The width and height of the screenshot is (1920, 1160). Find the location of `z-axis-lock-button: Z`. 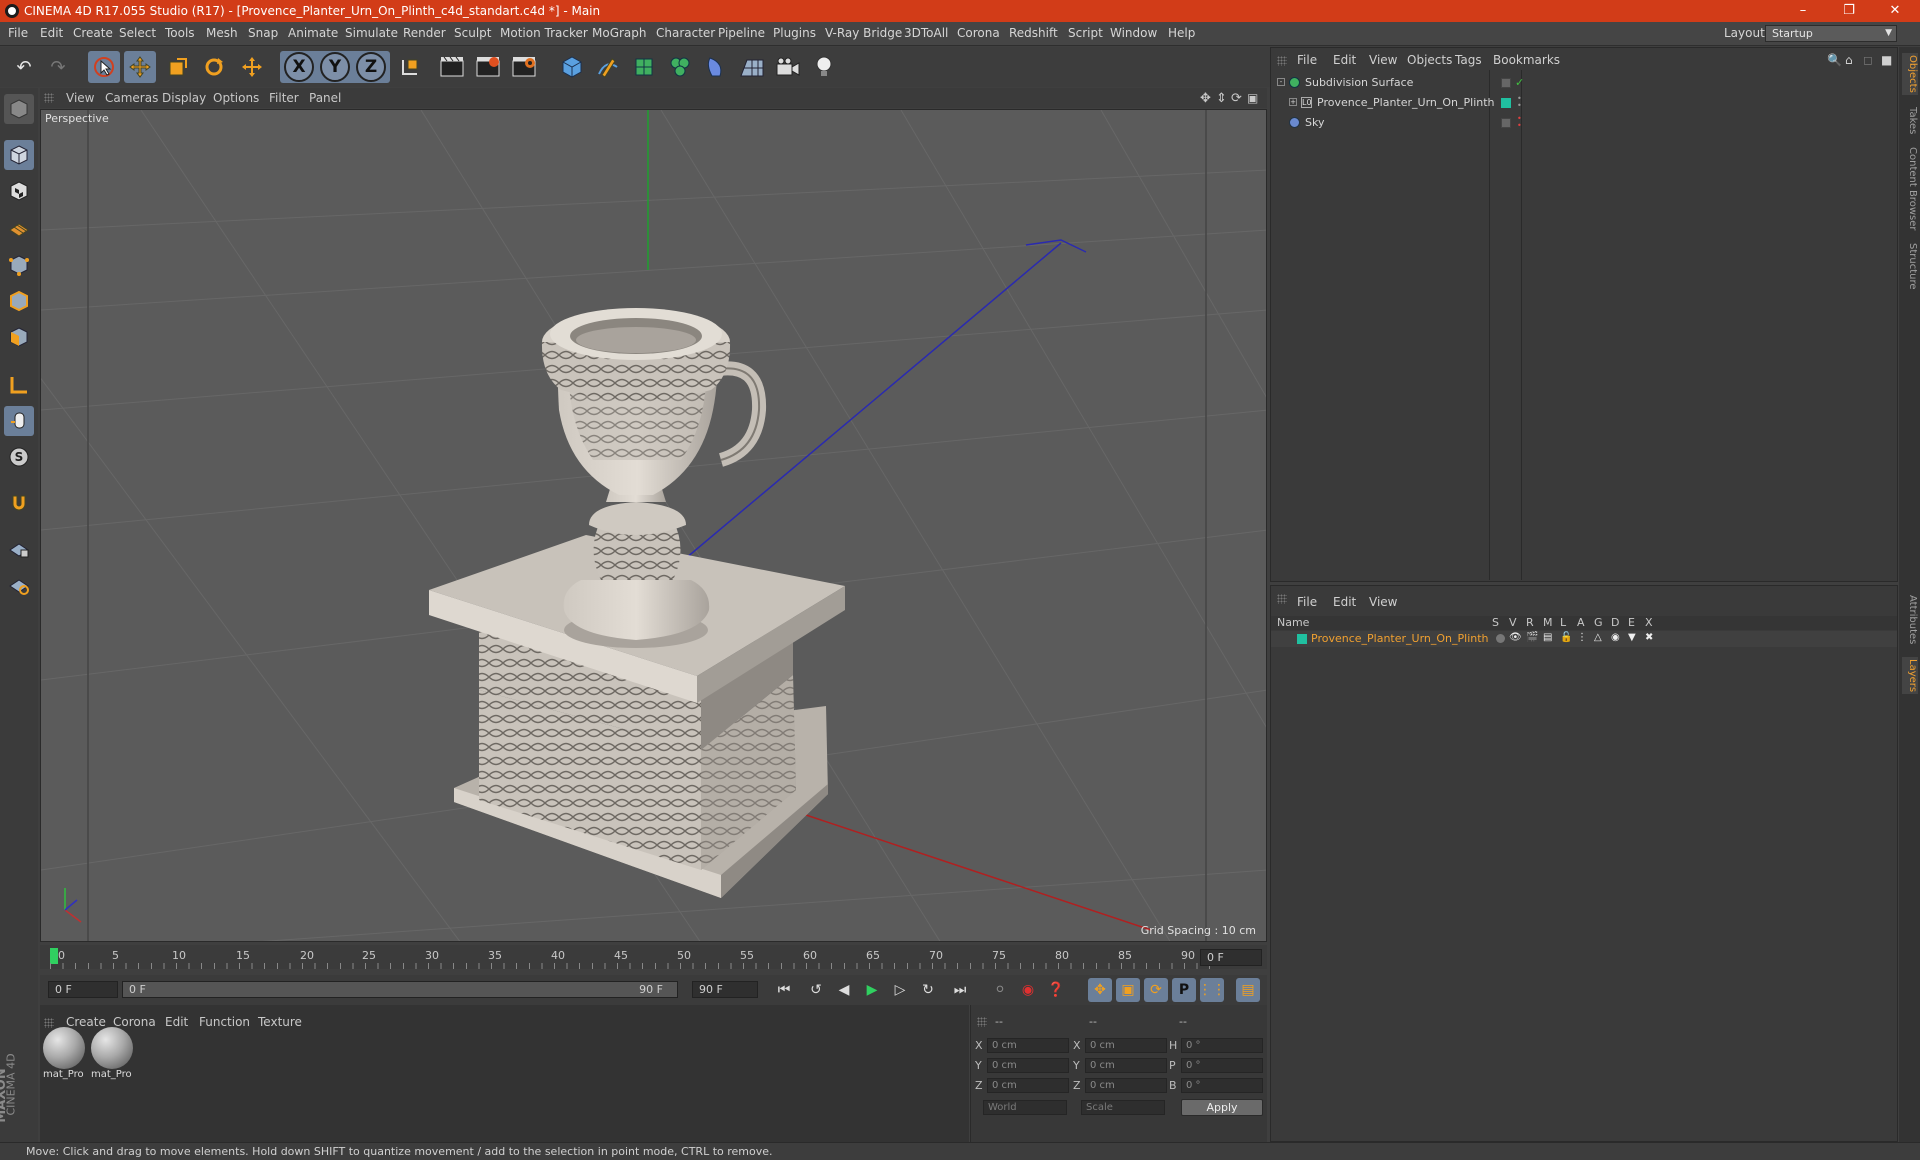

z-axis-lock-button: Z is located at coordinates (371, 67).